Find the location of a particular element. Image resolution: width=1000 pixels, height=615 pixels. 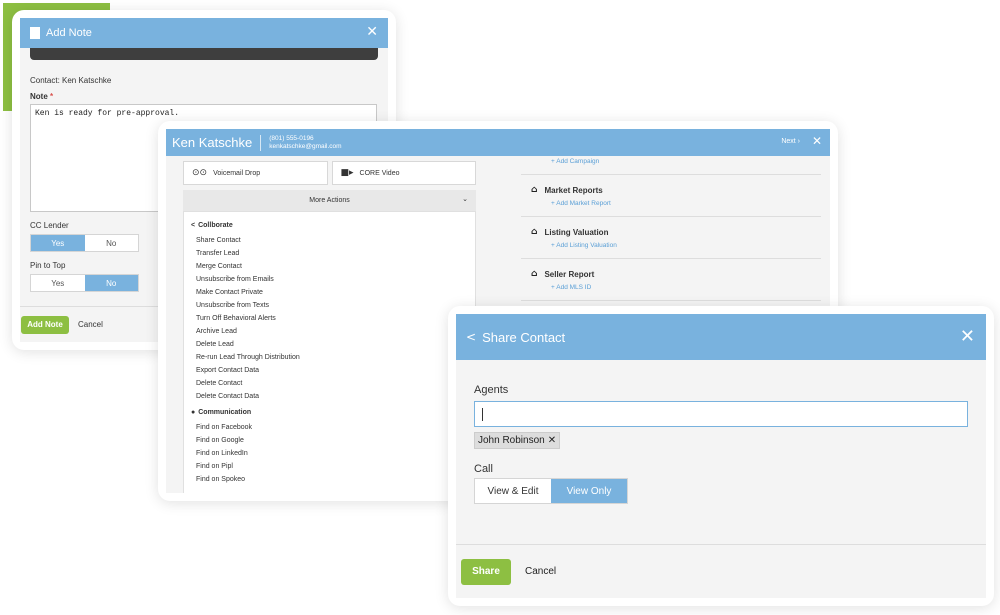

menu-item: Archive Lead is located at coordinates (329, 331).